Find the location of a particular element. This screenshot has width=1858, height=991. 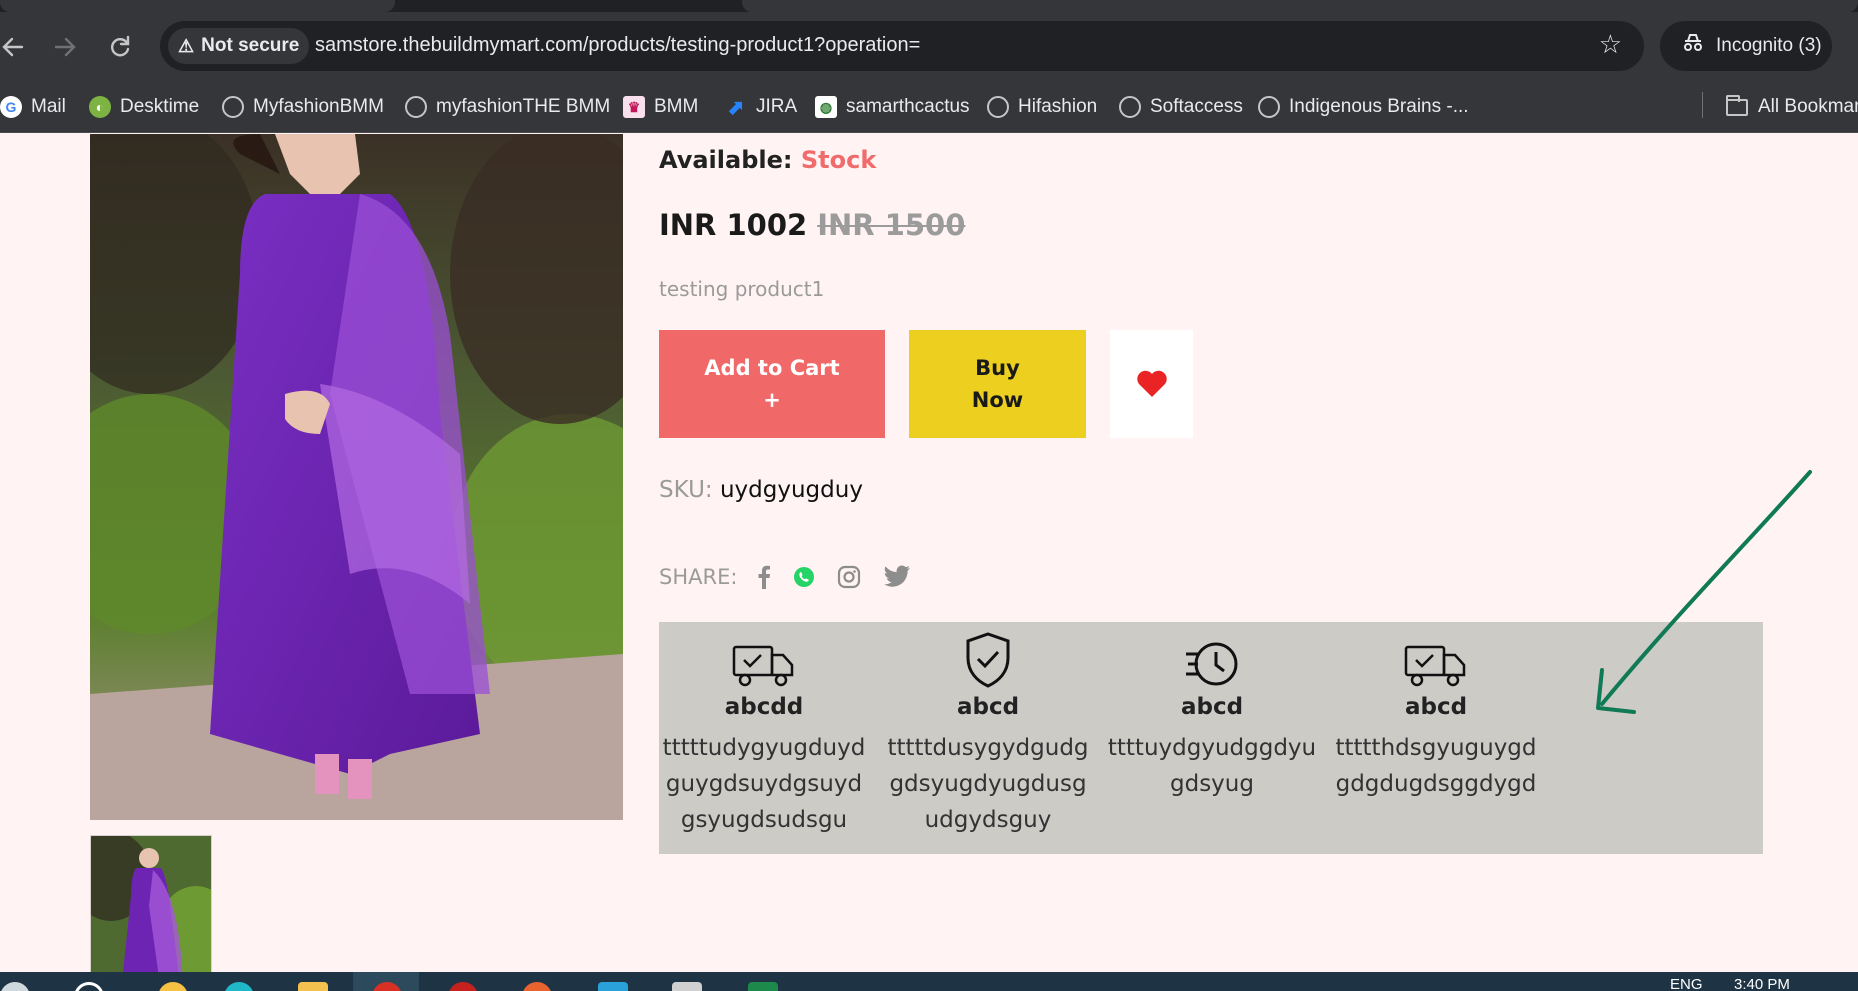

vscode-icon is located at coordinates (613, 986).